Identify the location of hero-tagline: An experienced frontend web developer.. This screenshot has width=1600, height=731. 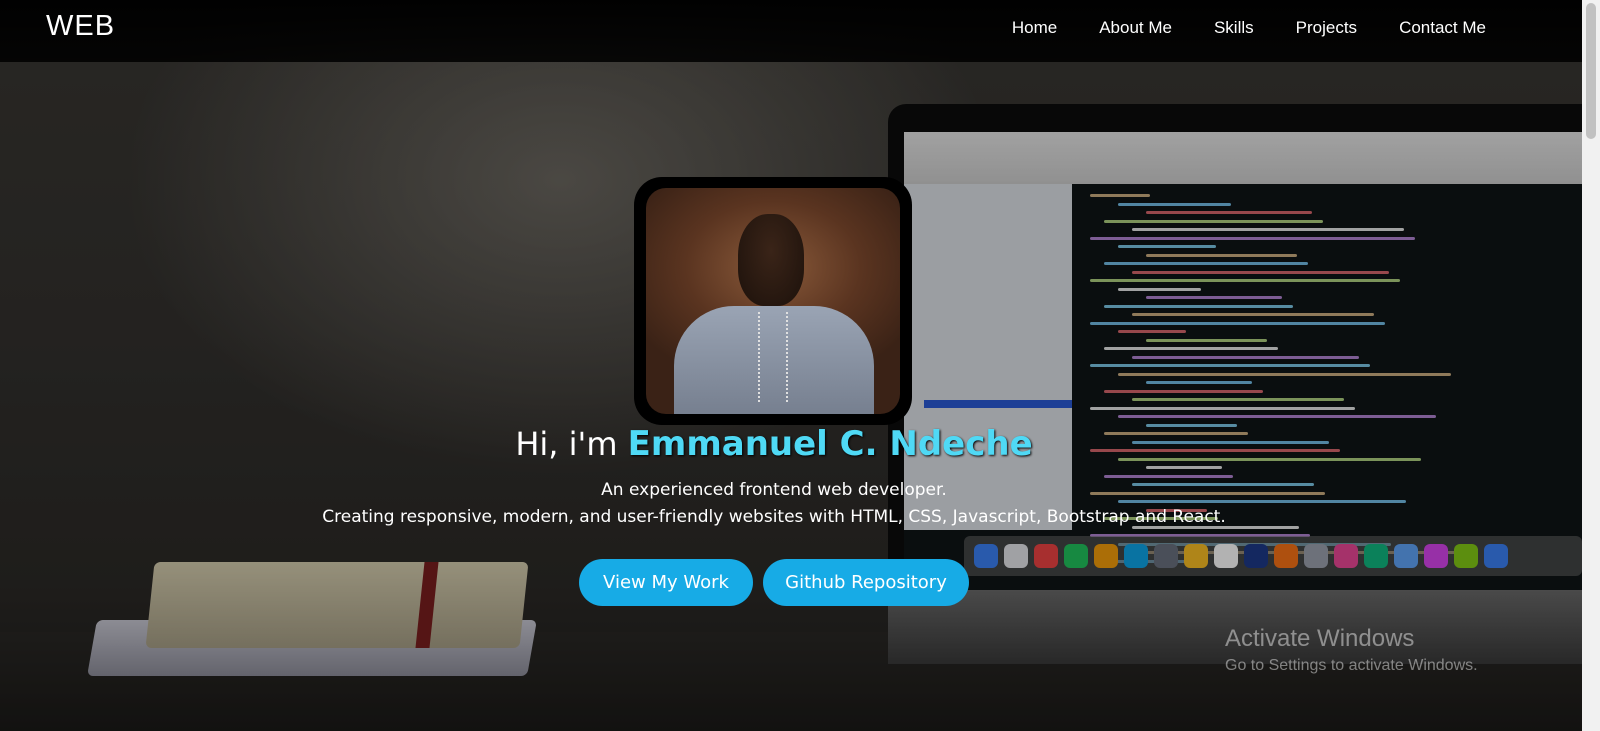
(774, 490).